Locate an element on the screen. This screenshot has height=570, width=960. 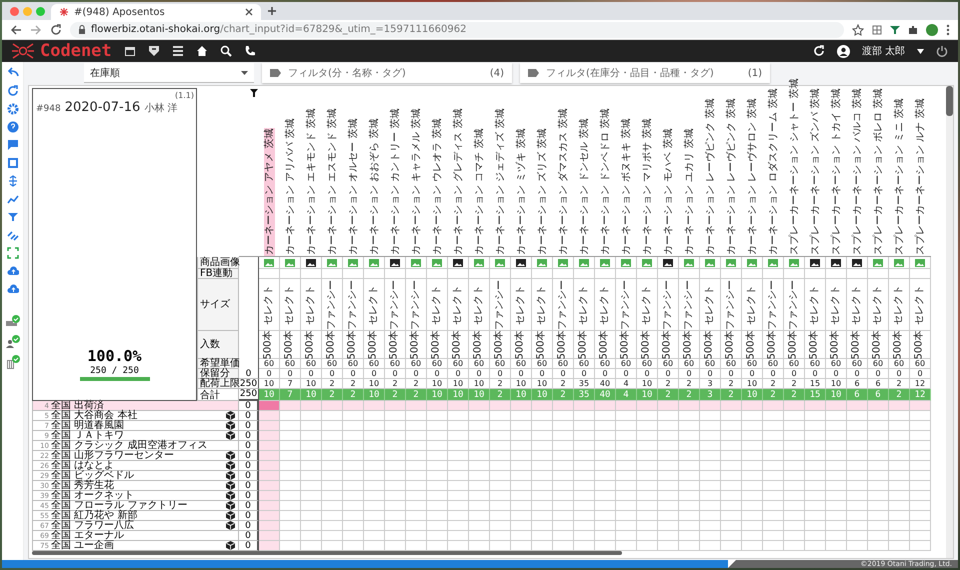
more-vertical-icon is located at coordinates (948, 30).